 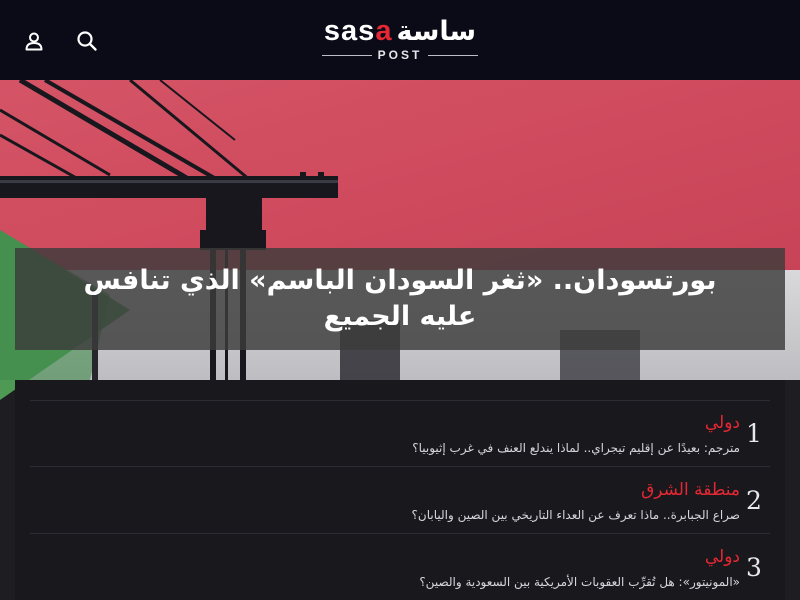 I want to click on site-header: sasa ساسة POST, so click(x=400, y=40).